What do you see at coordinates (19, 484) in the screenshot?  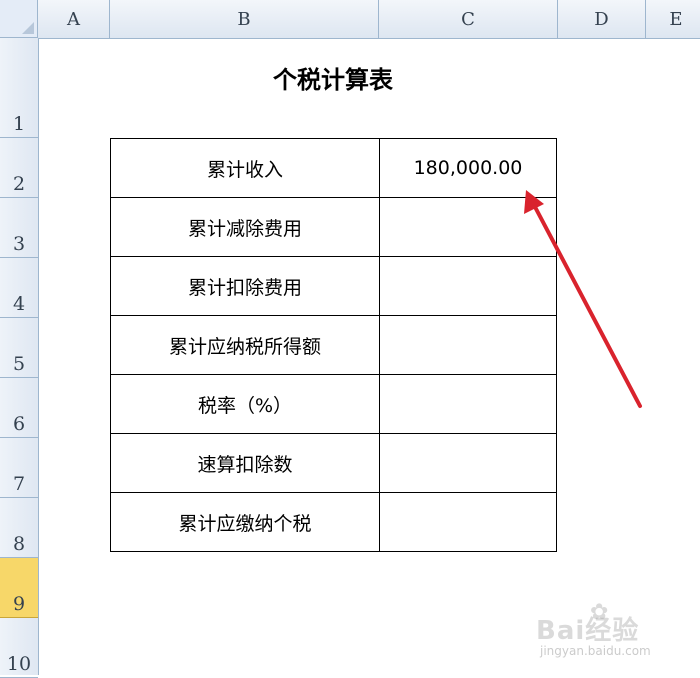 I see `row-header-label: 7` at bounding box center [19, 484].